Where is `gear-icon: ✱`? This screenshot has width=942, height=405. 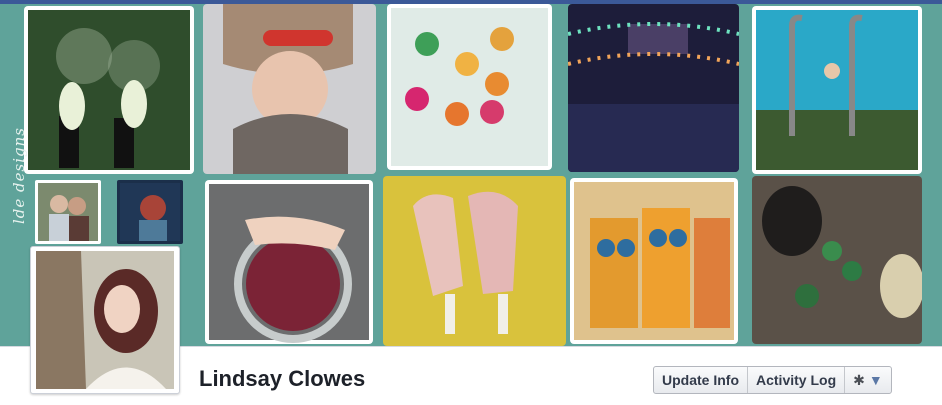 gear-icon: ✱ is located at coordinates (859, 380).